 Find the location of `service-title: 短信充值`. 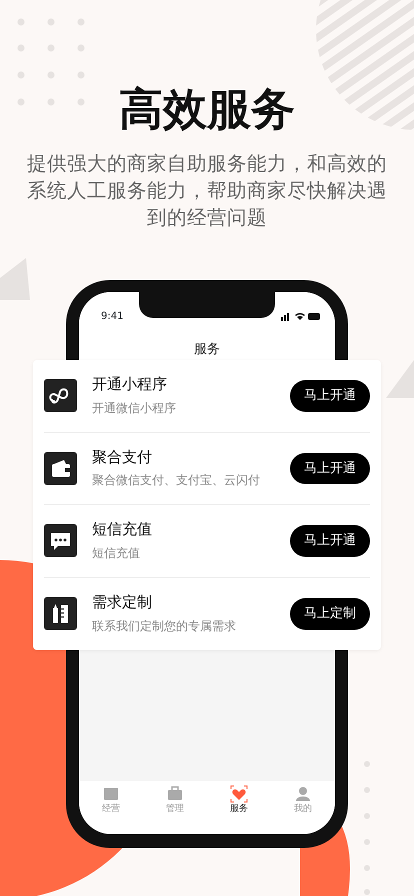

service-title: 短信充值 is located at coordinates (122, 530).